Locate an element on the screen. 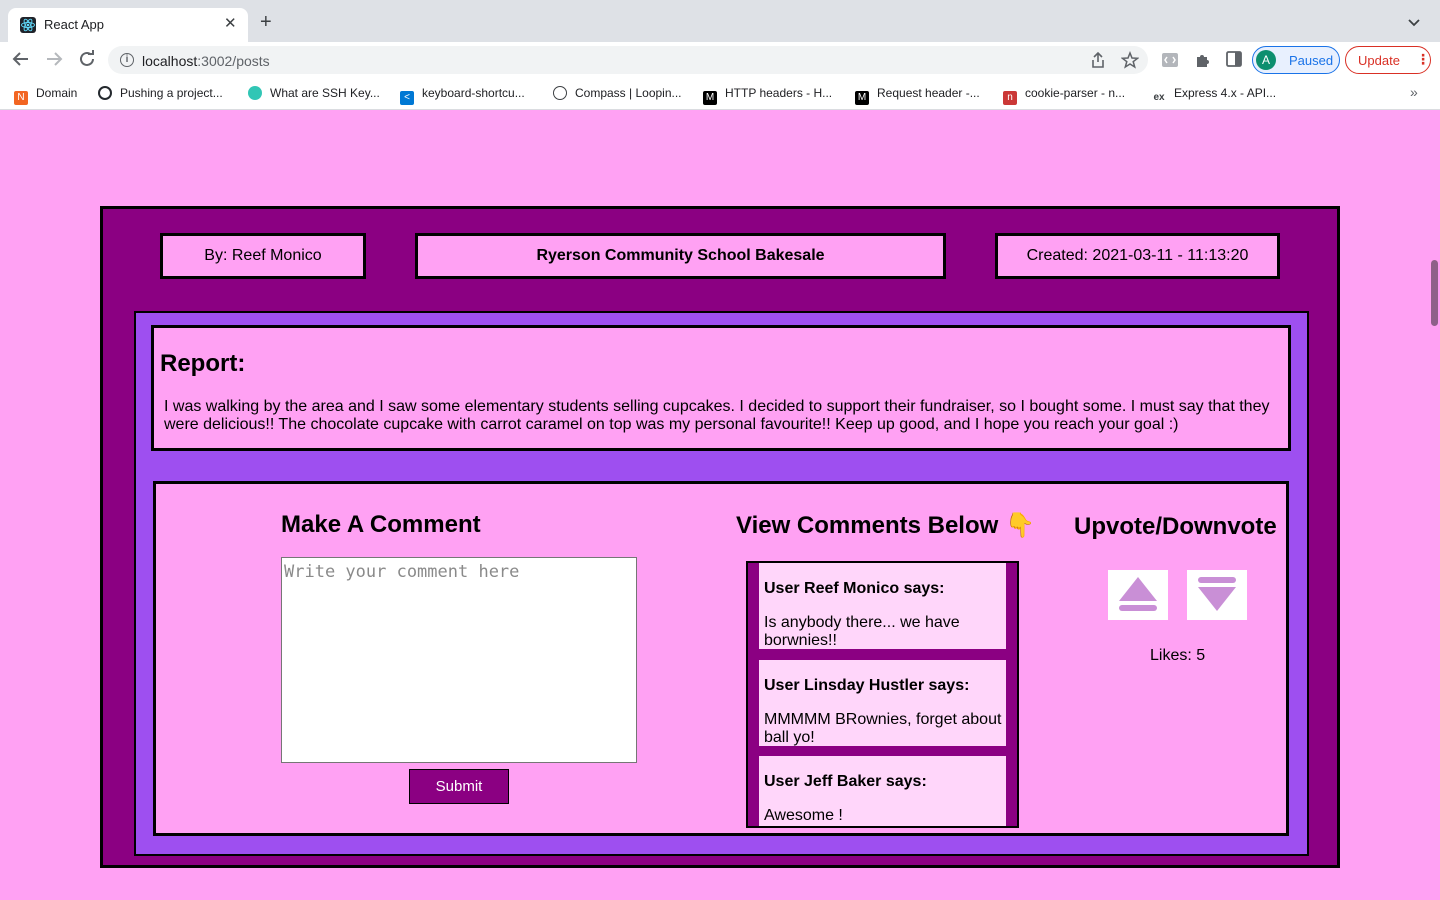  post-created-date: Created: 2021-03-11 - 11:13:20 is located at coordinates (1137, 256).